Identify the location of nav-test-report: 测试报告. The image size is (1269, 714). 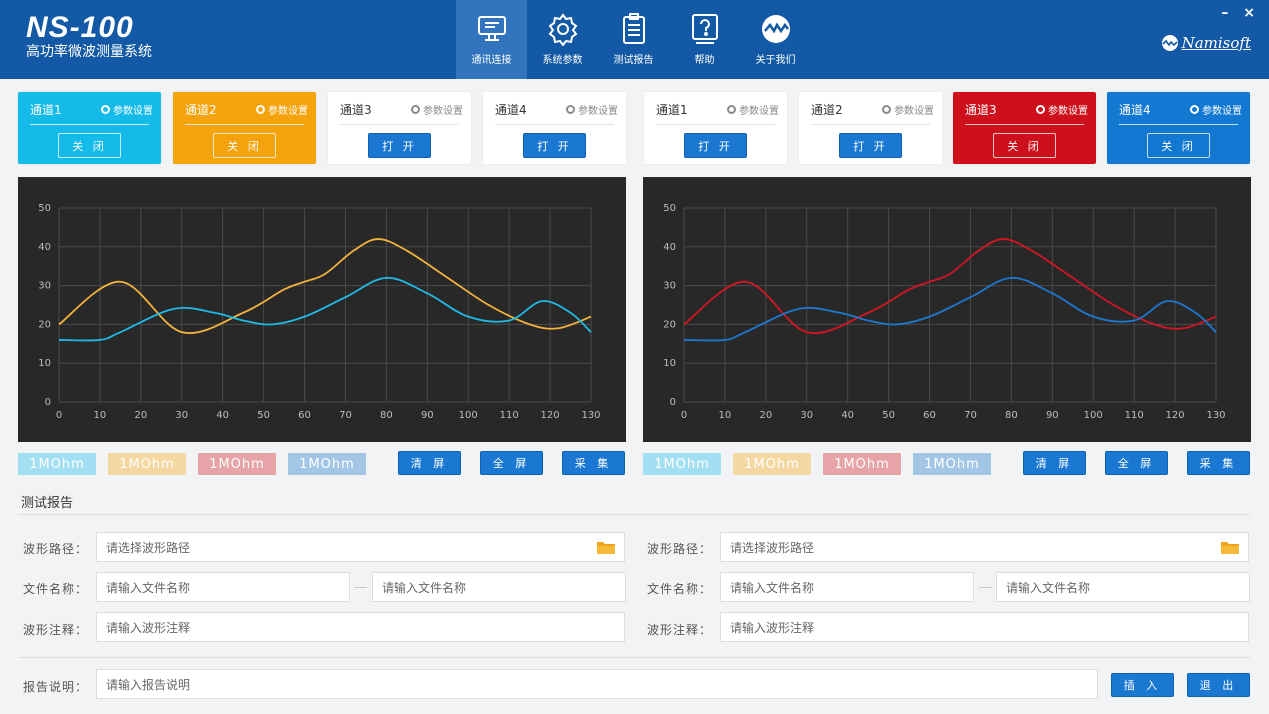
(633, 39).